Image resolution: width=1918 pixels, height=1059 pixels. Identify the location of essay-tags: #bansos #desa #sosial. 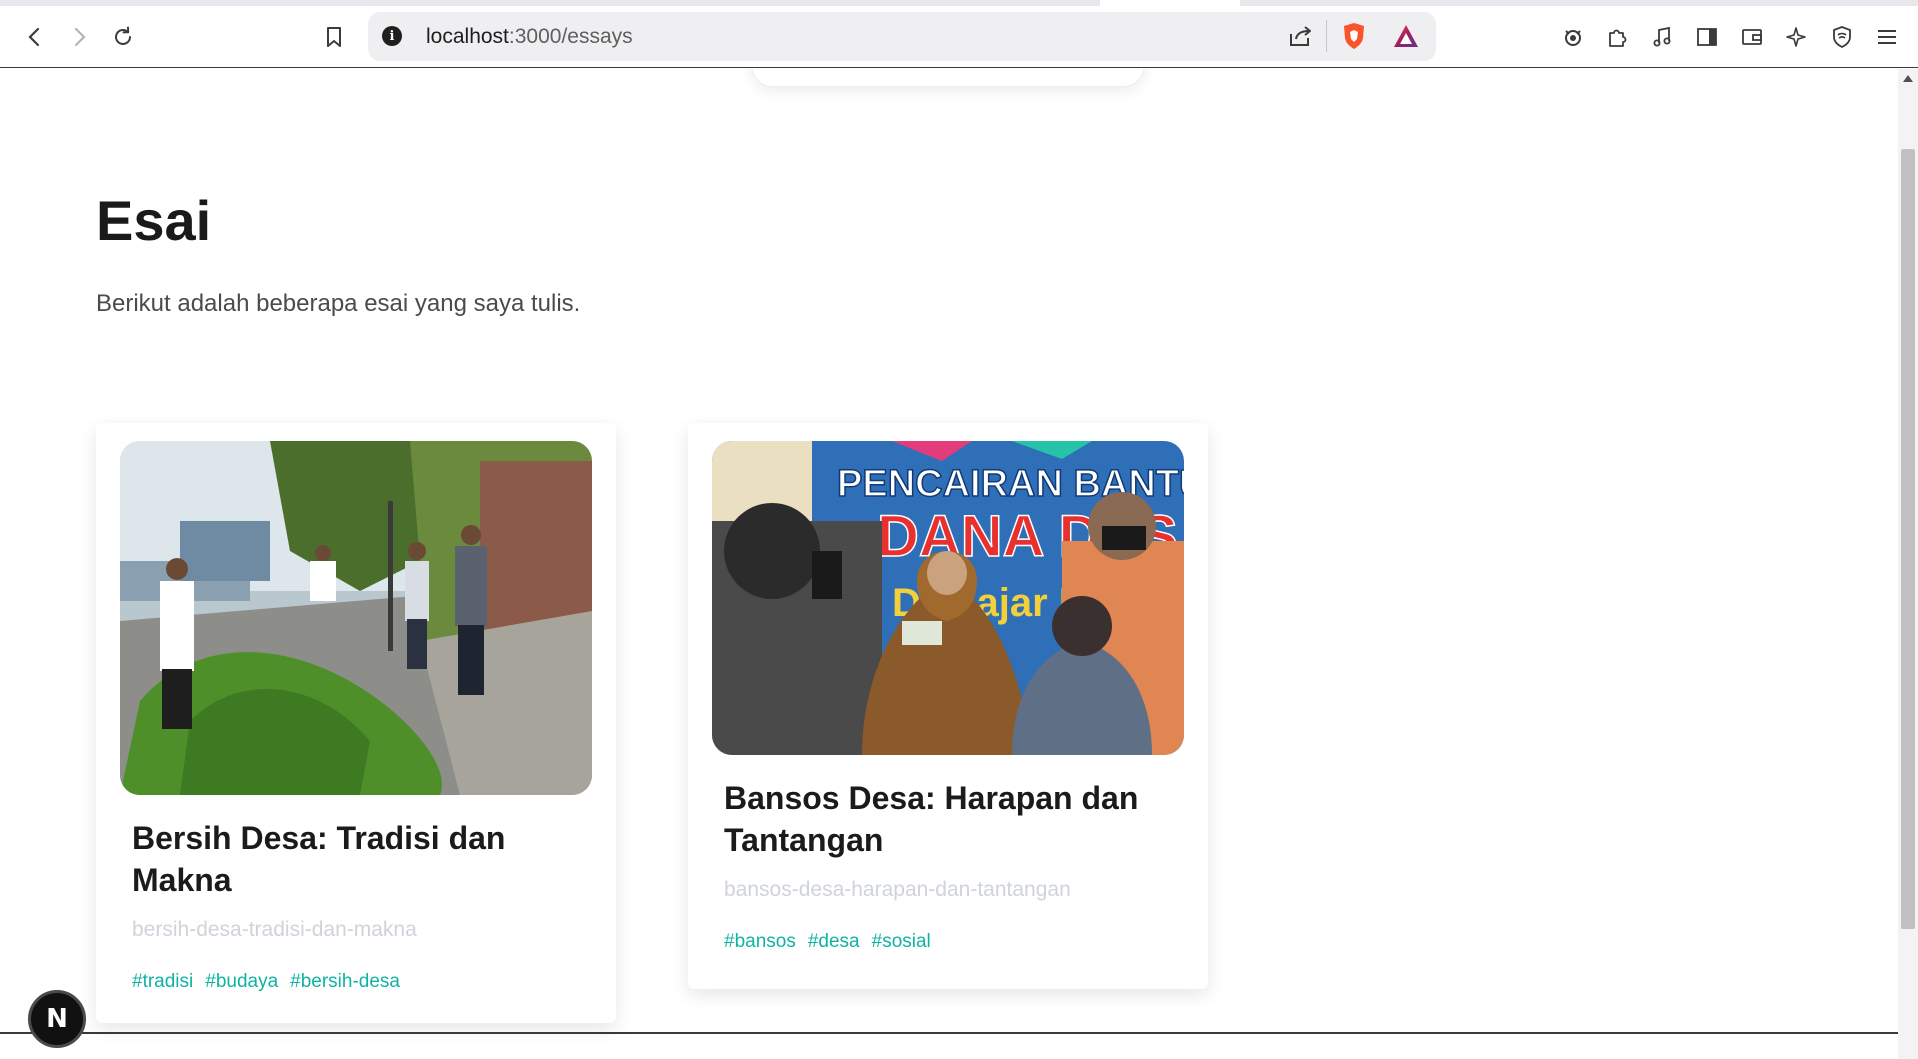
(827, 942).